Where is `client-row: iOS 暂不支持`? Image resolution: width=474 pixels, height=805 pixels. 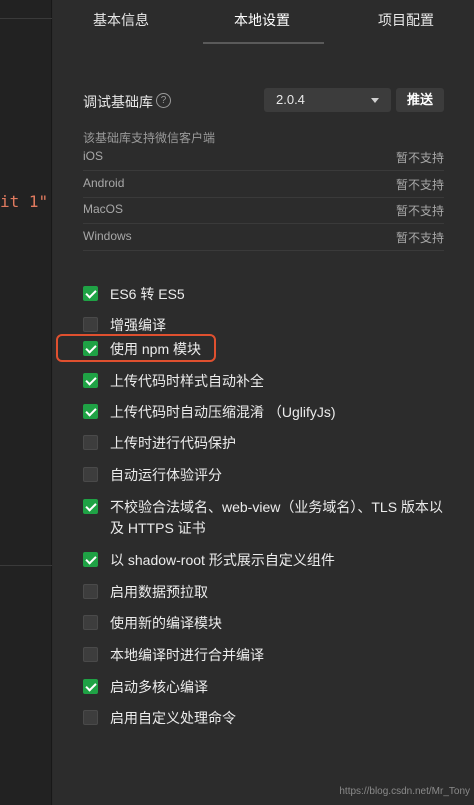
client-row: iOS 暂不支持 is located at coordinates (263, 158).